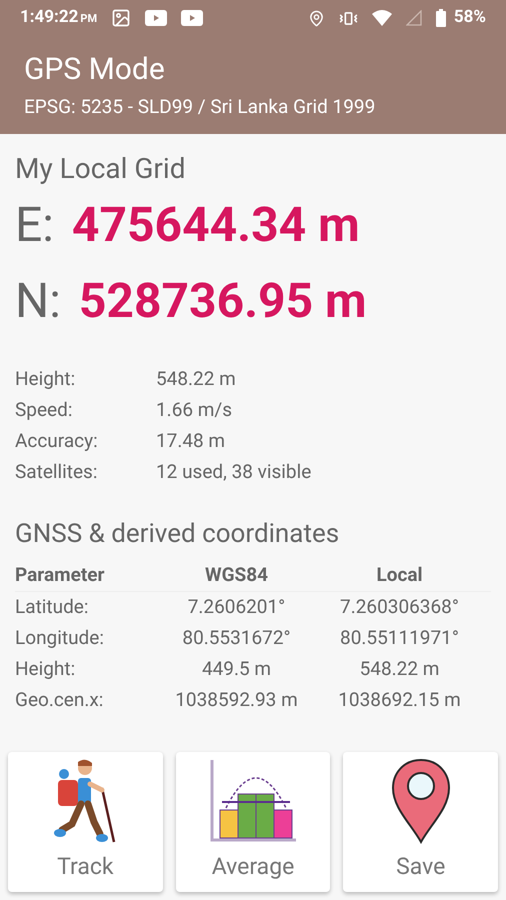  What do you see at coordinates (236, 638) in the screenshot?
I see `table-cell-text: 80.5531672°` at bounding box center [236, 638].